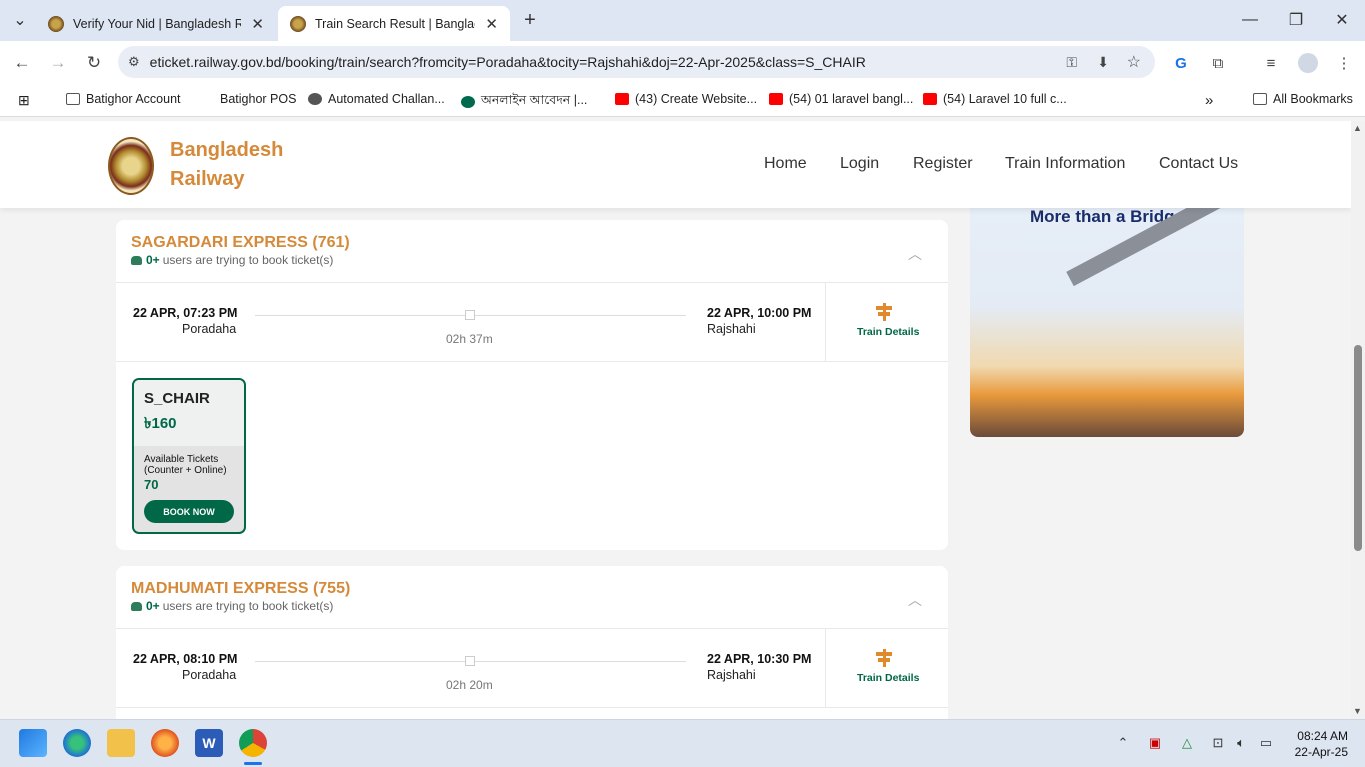 This screenshot has width=1365, height=767. Describe the element at coordinates (77, 743) in the screenshot. I see `edge-icon` at that location.